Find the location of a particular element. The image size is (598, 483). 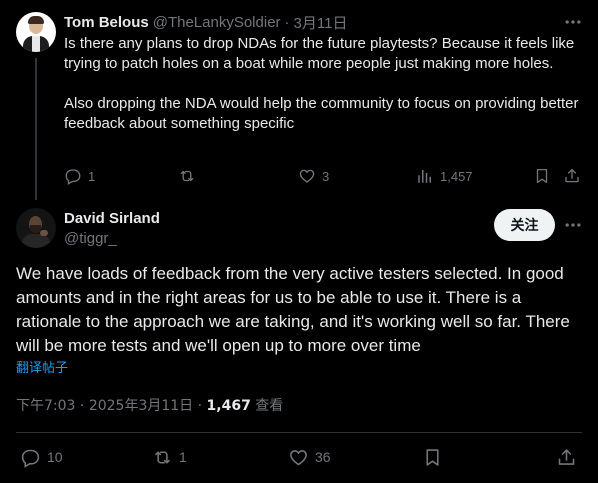

repost-button: 1 is located at coordinates (169, 457).